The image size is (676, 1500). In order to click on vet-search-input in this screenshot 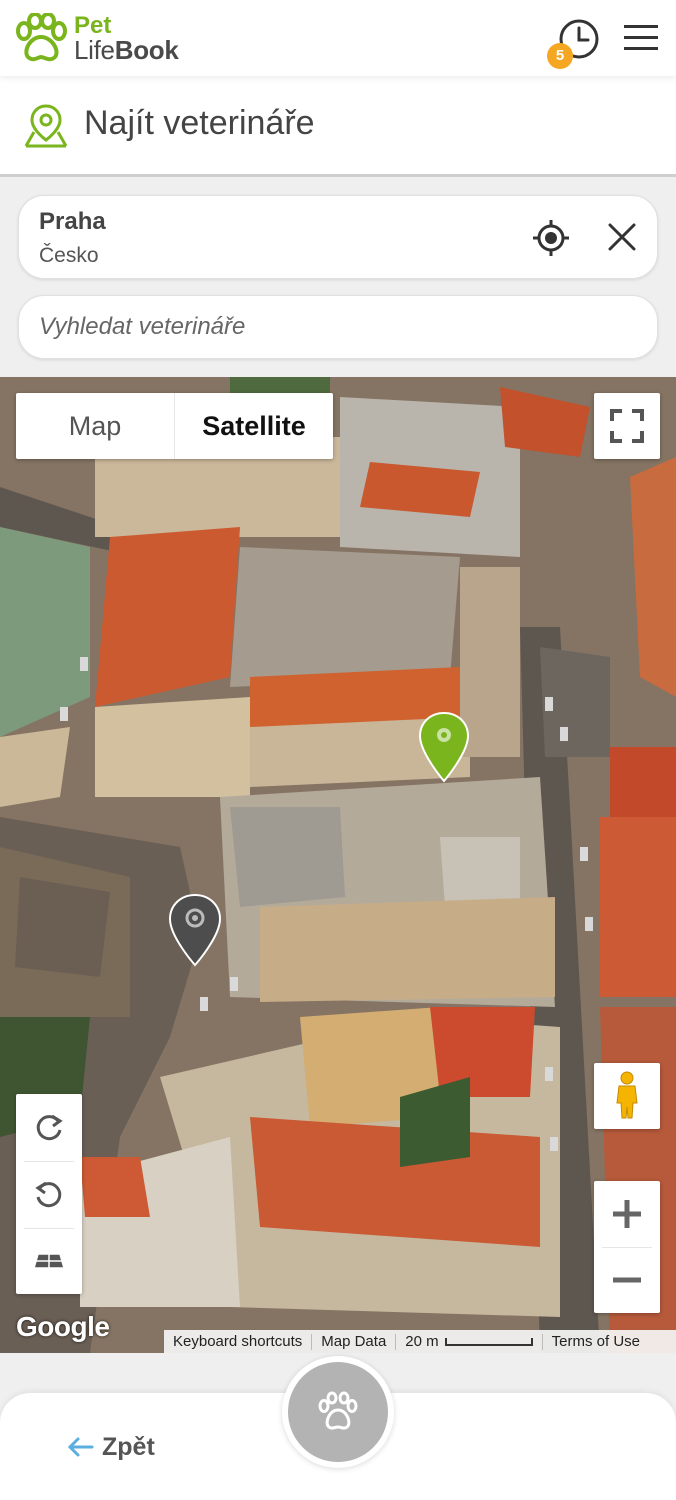, I will do `click(338, 327)`.